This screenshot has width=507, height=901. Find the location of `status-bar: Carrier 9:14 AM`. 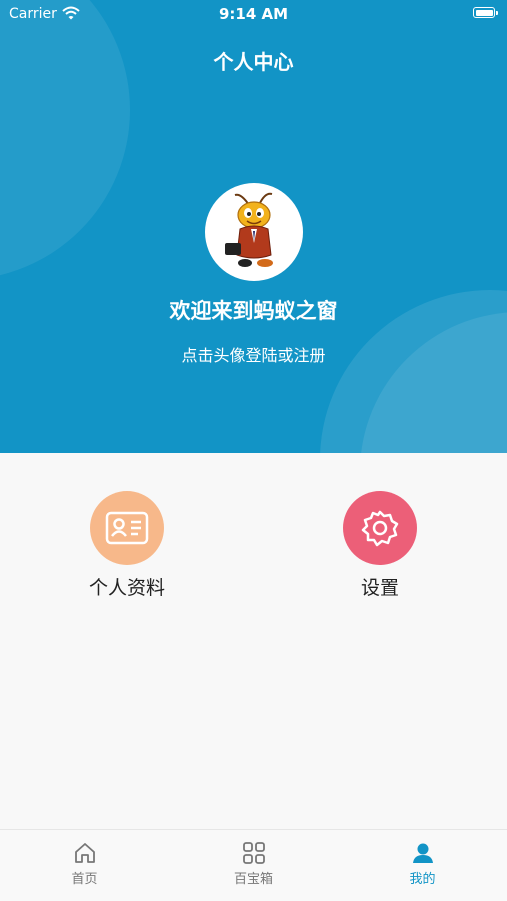

status-bar: Carrier 9:14 AM is located at coordinates (253, 14).